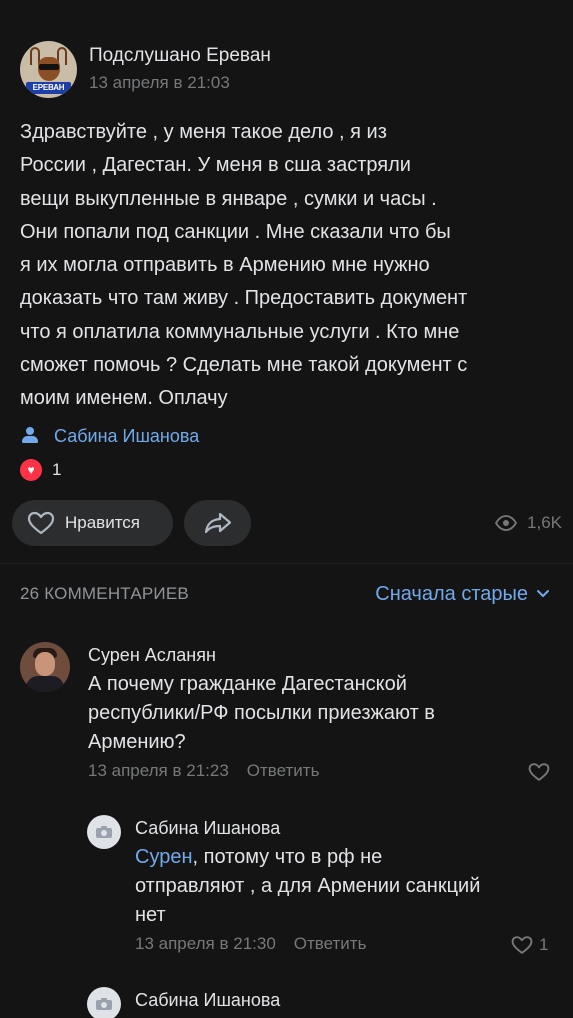 The height and width of the screenshot is (1018, 573). Describe the element at coordinates (150, 915) in the screenshot. I see `comment-text-line: нет` at that location.